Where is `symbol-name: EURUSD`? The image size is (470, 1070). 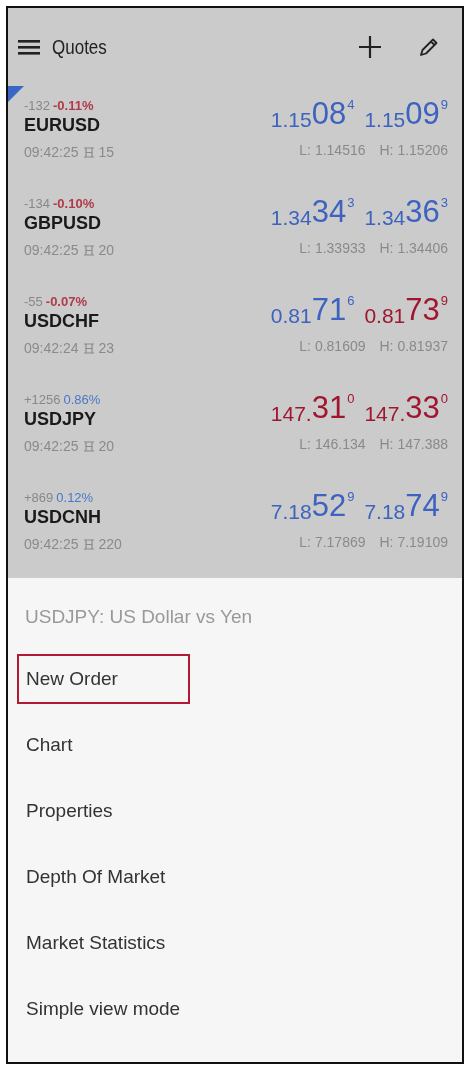
symbol-name: EURUSD is located at coordinates (62, 125).